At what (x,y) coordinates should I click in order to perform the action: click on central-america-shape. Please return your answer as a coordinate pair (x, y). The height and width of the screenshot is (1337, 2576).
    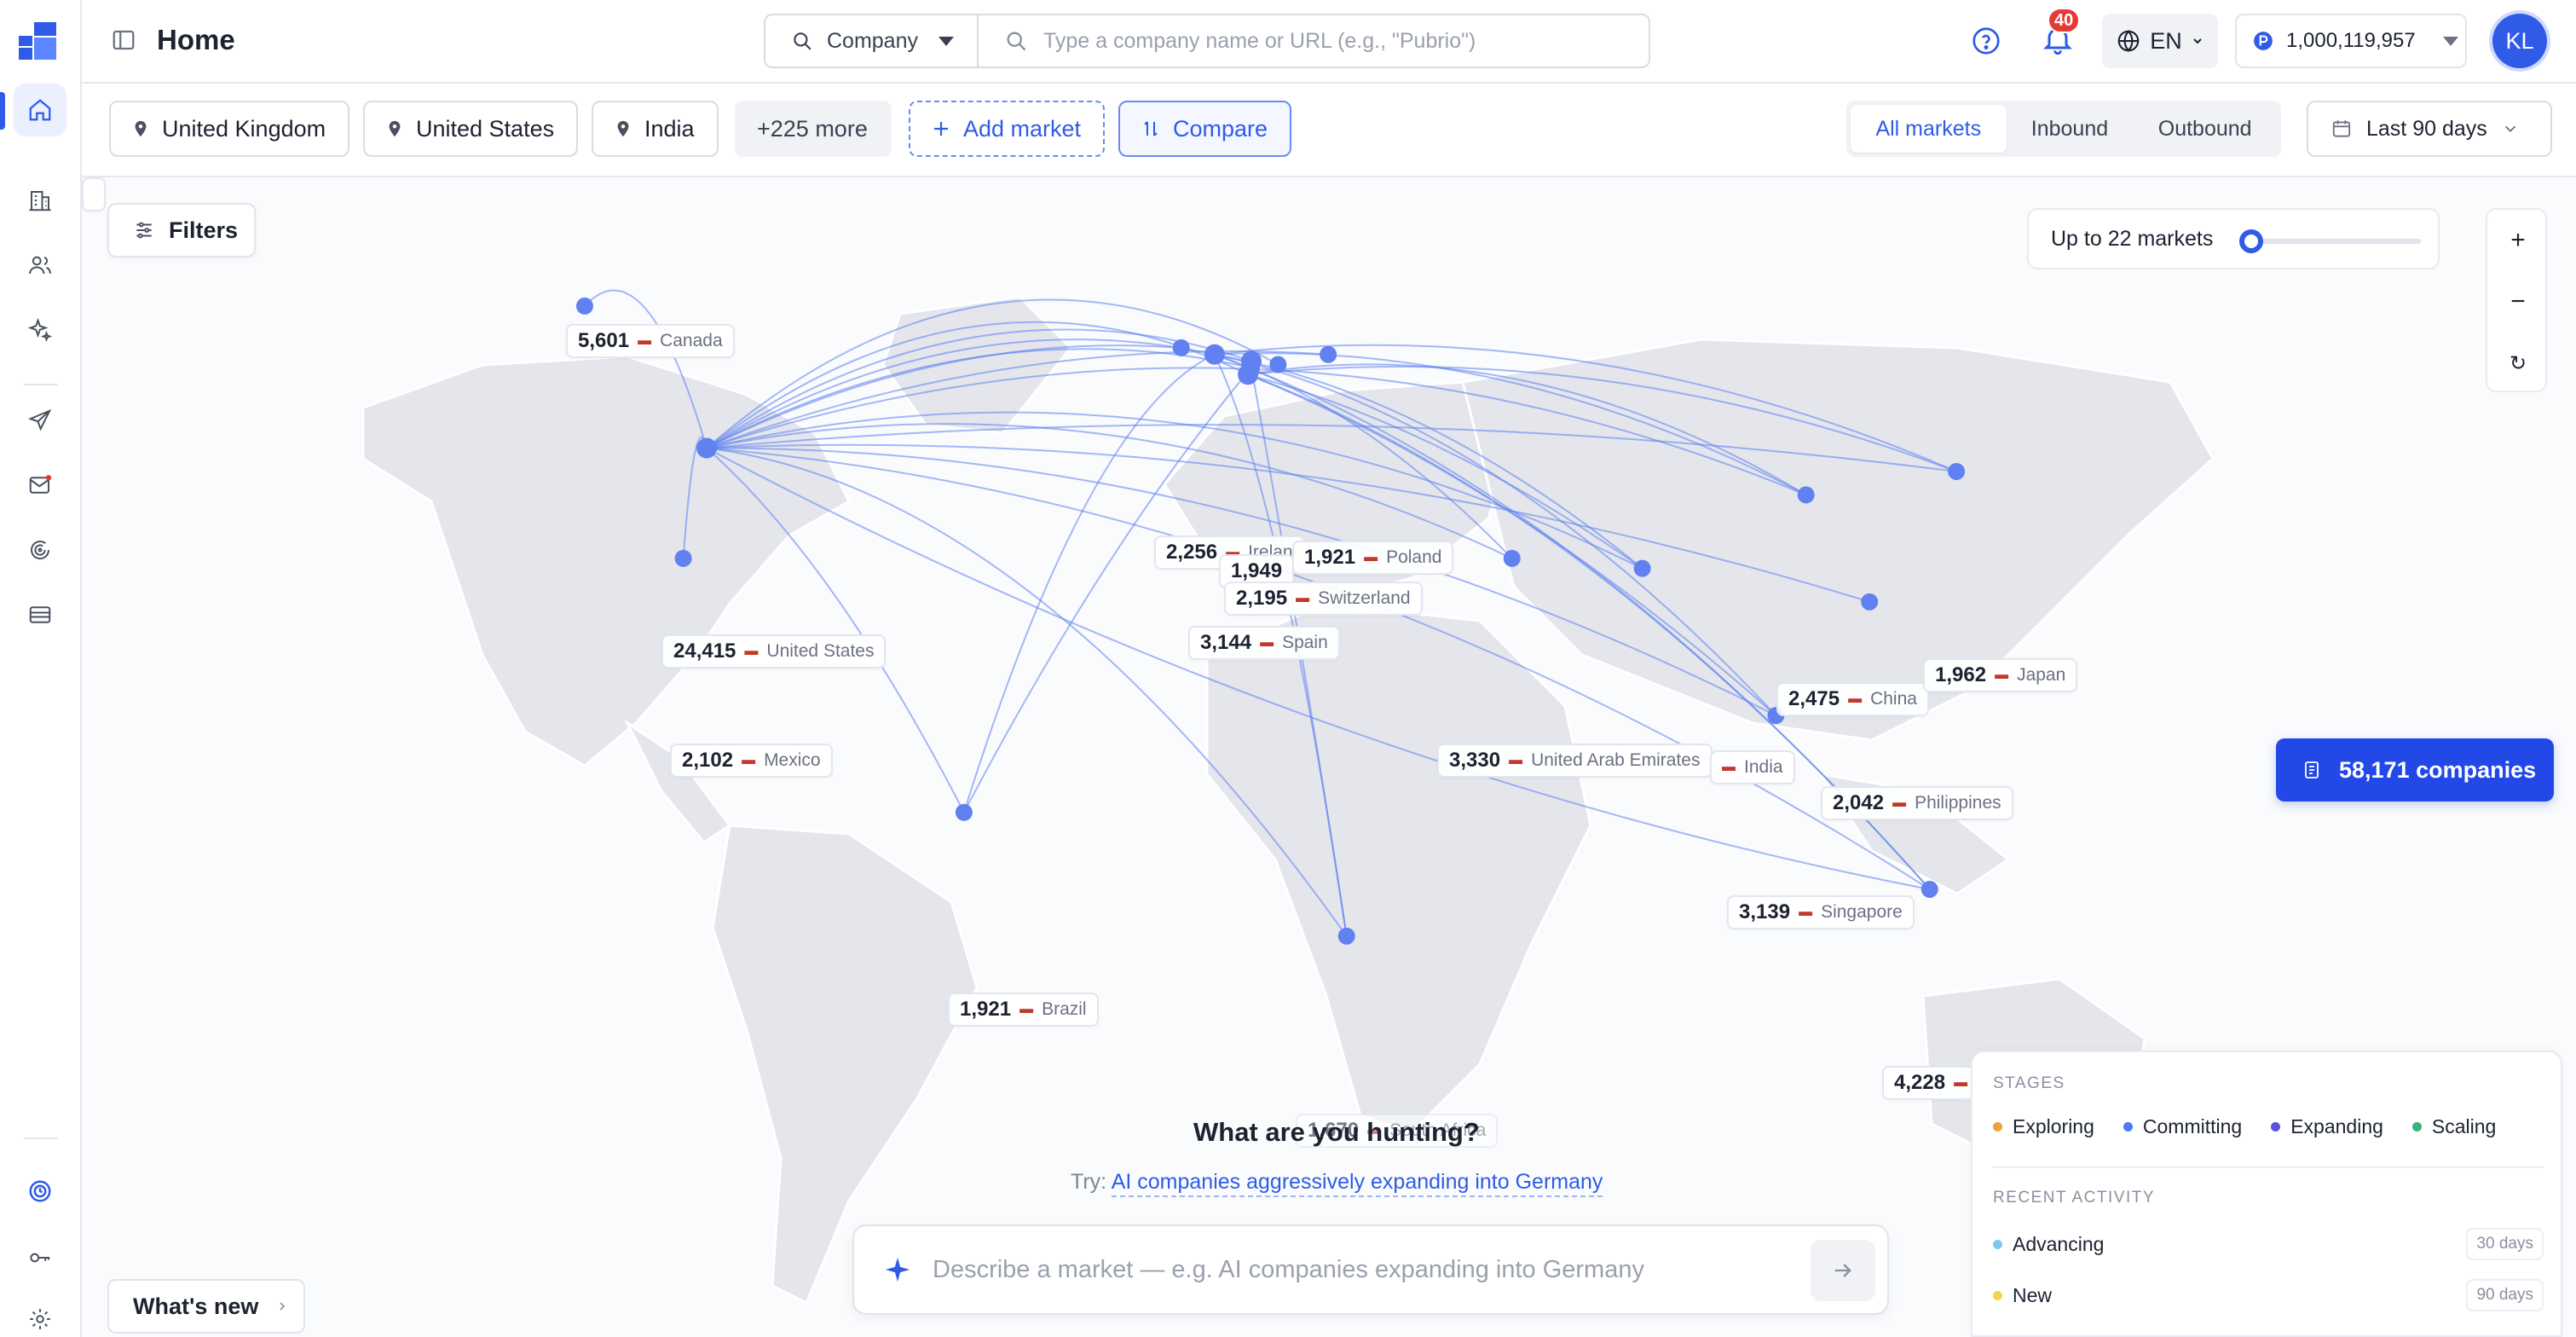
    Looking at the image, I should click on (678, 781).